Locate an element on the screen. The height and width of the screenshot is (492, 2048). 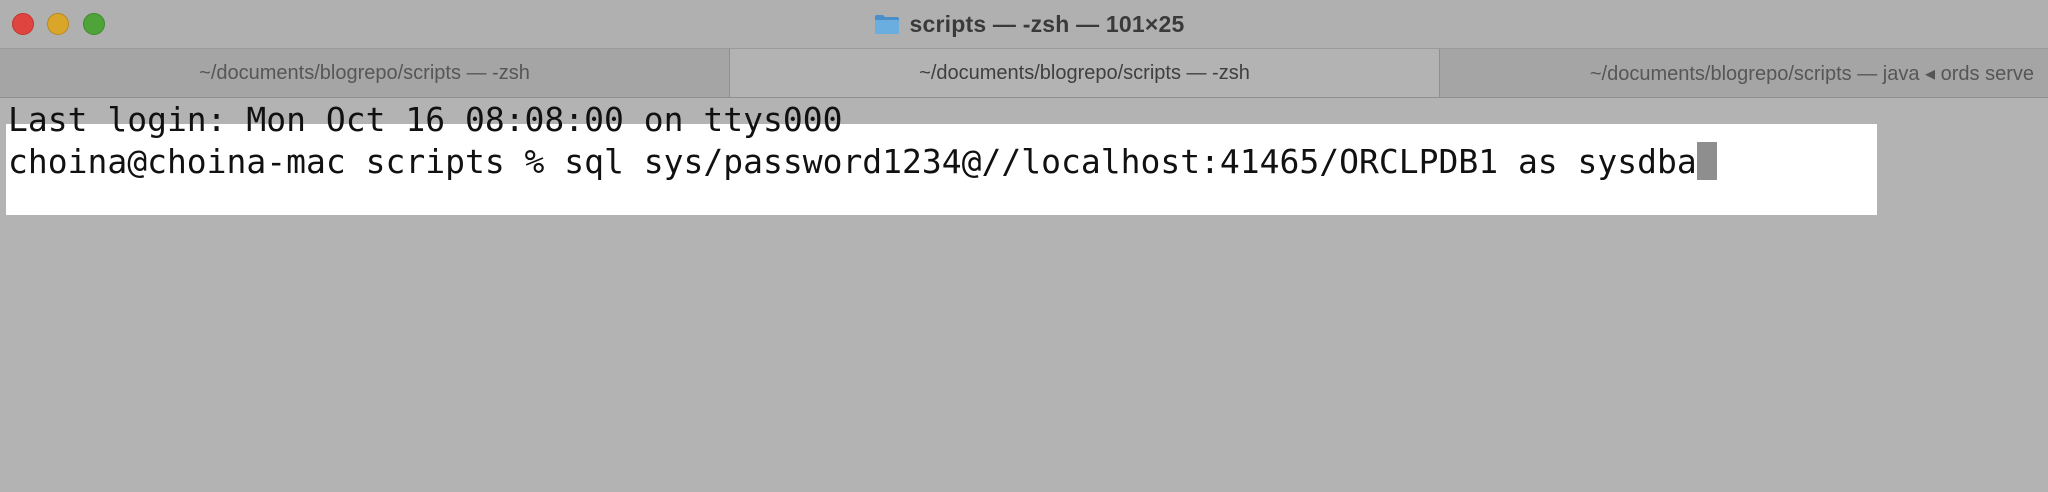
title-bar: scripts — -zsh — 101×25 is located at coordinates (1024, 24).